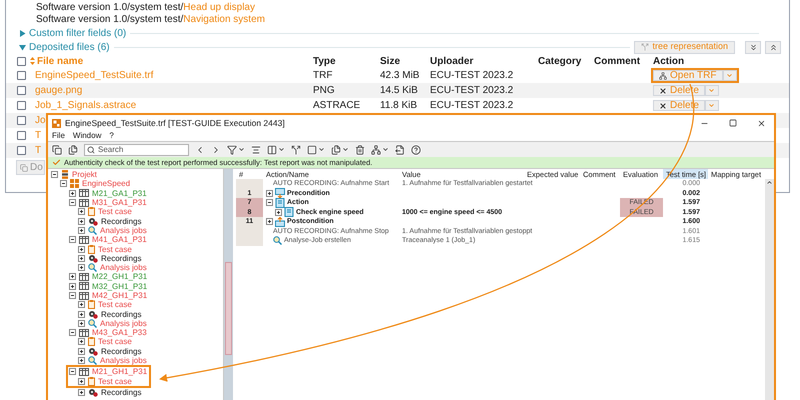 The width and height of the screenshot is (800, 400). I want to click on nodes-icon, so click(380, 149).